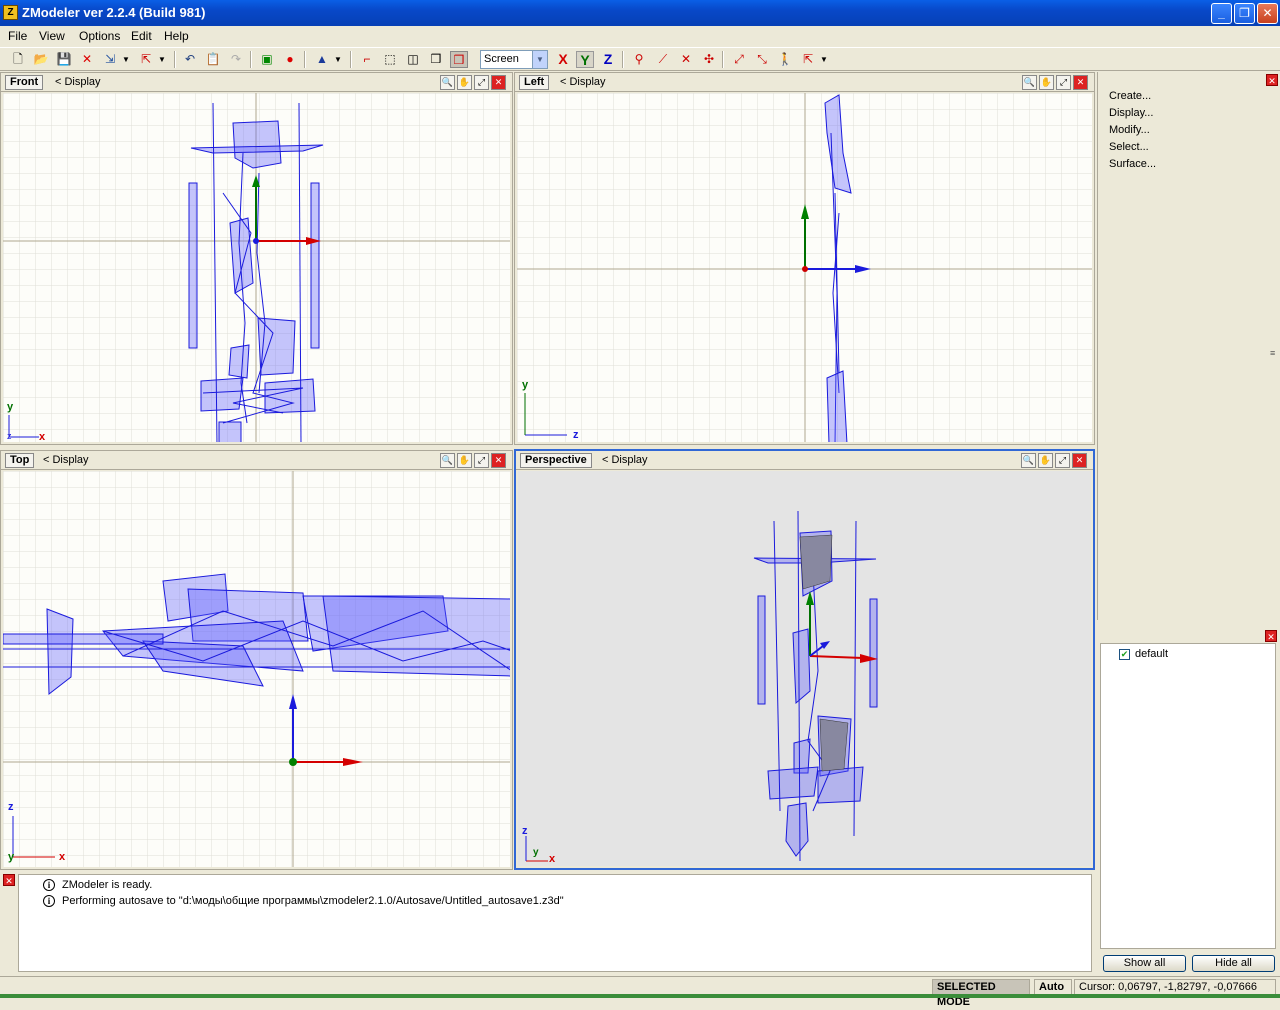  What do you see at coordinates (1221, 13) in the screenshot?
I see `minimize-button: _` at bounding box center [1221, 13].